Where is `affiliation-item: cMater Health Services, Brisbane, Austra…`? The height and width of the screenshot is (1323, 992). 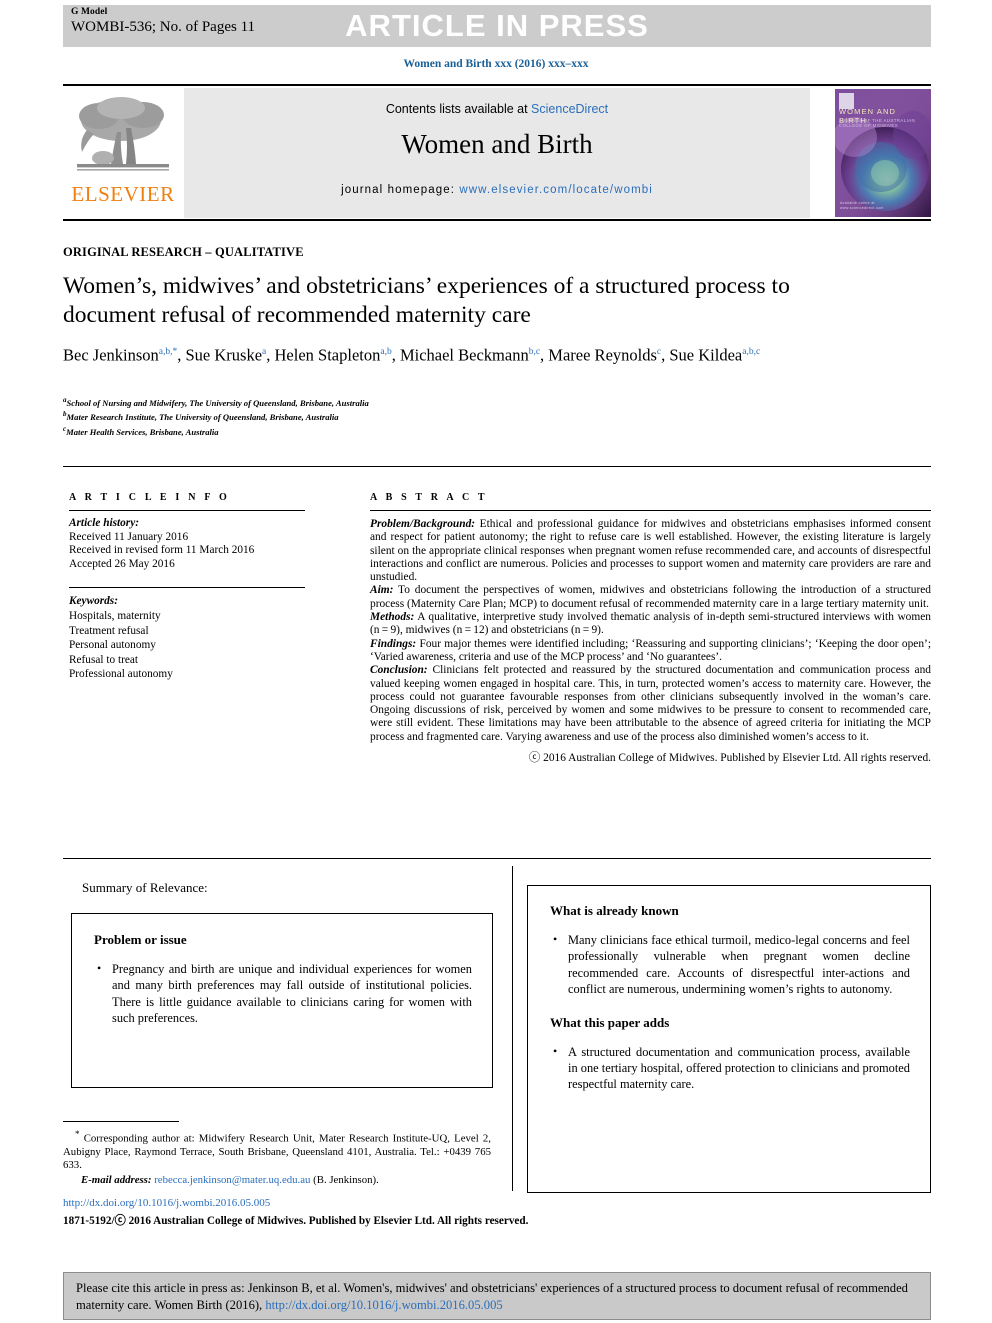 affiliation-item: cMater Health Services, Brisbane, Austra… is located at coordinates (141, 430).